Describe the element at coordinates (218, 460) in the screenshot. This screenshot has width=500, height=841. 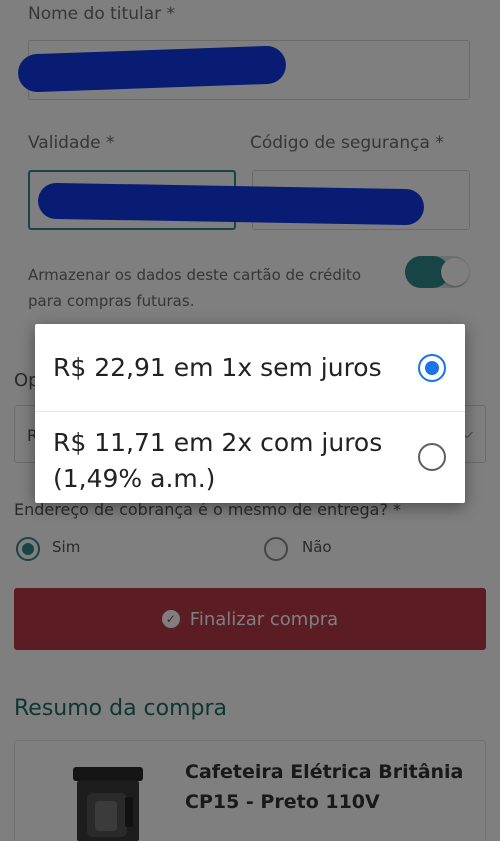
I see `installment-option-label: R$ 11,71 em 2x com juros (1,49% a.m.)` at that location.